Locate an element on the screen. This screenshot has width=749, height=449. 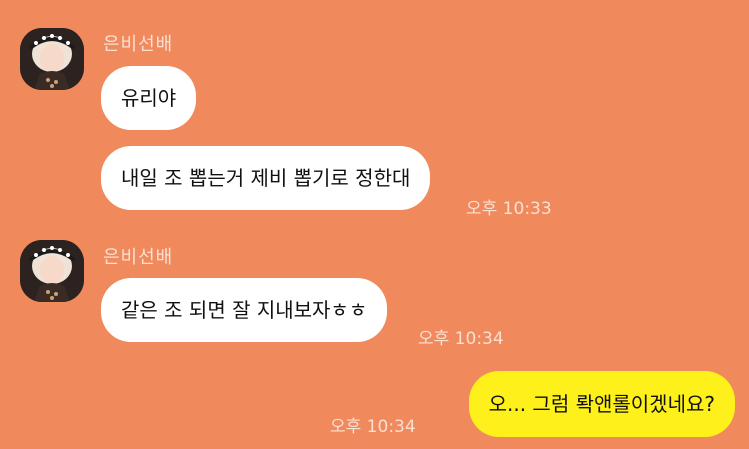
message-timestamp: 오후 10:33 is located at coordinates (509, 209).